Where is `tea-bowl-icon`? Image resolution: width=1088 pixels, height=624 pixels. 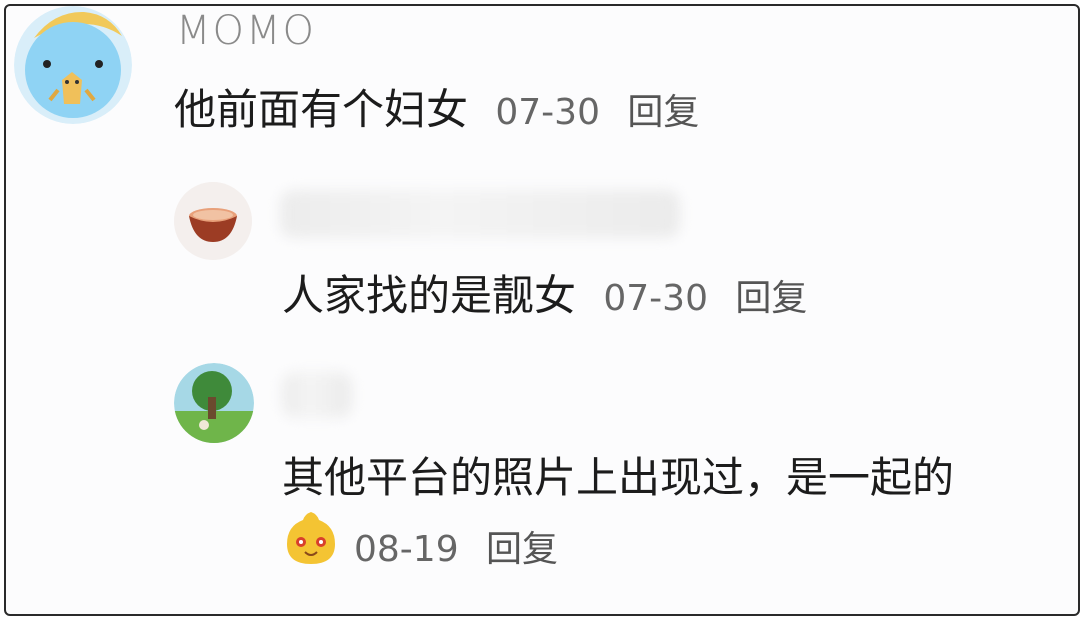
tea-bowl-icon is located at coordinates (213, 221).